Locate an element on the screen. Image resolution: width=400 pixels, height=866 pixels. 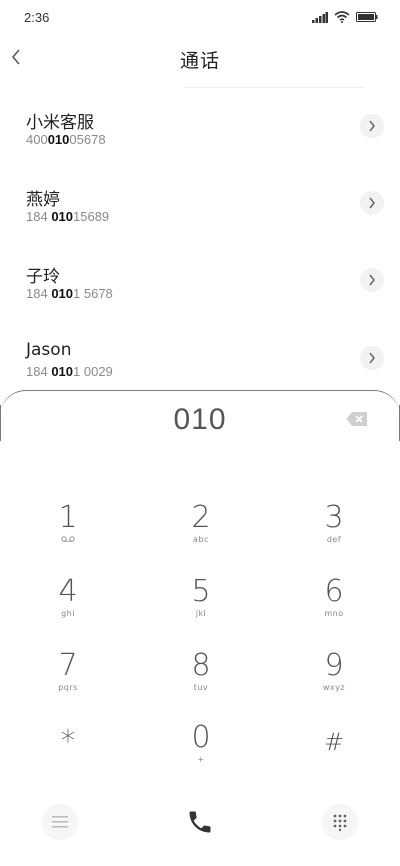
dial-key-6: 6 mno is located at coordinates (334, 605).